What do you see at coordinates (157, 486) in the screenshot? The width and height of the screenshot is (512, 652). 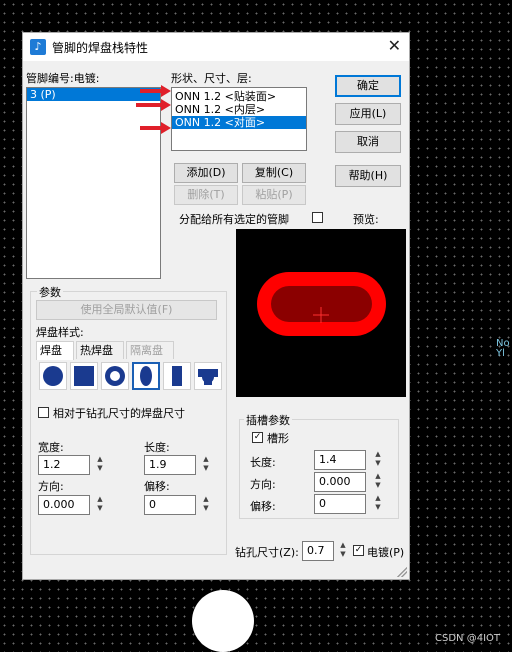 I see `offset-label: 偏移:` at bounding box center [157, 486].